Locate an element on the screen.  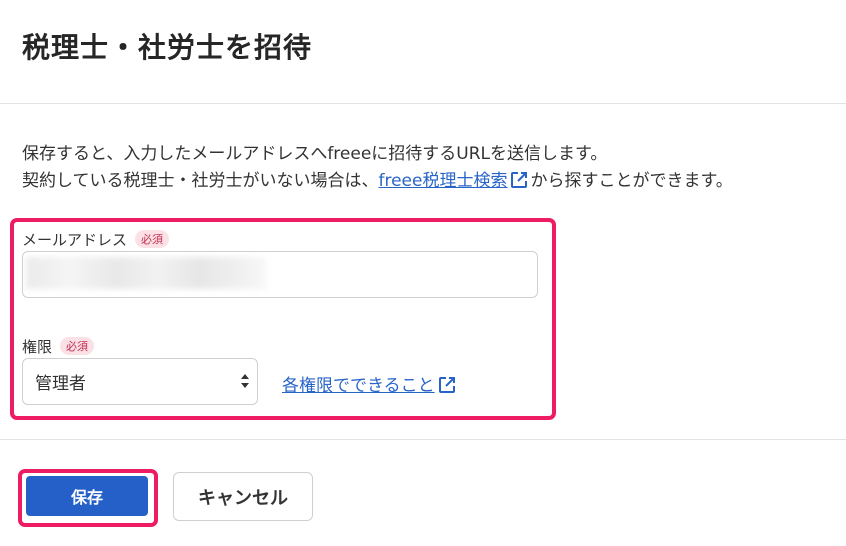
description-line-2-after: から探すことができます。 is located at coordinates (631, 181).